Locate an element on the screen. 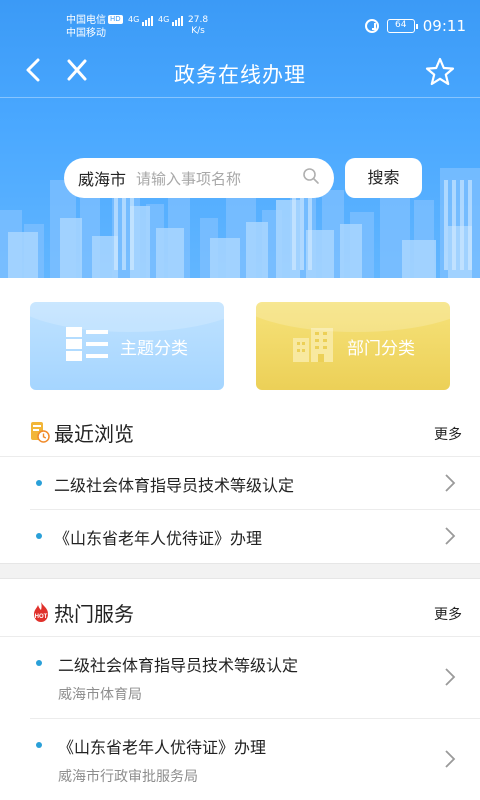 The height and width of the screenshot is (800, 480). nav-bar: 政务在线办理 is located at coordinates (240, 72).